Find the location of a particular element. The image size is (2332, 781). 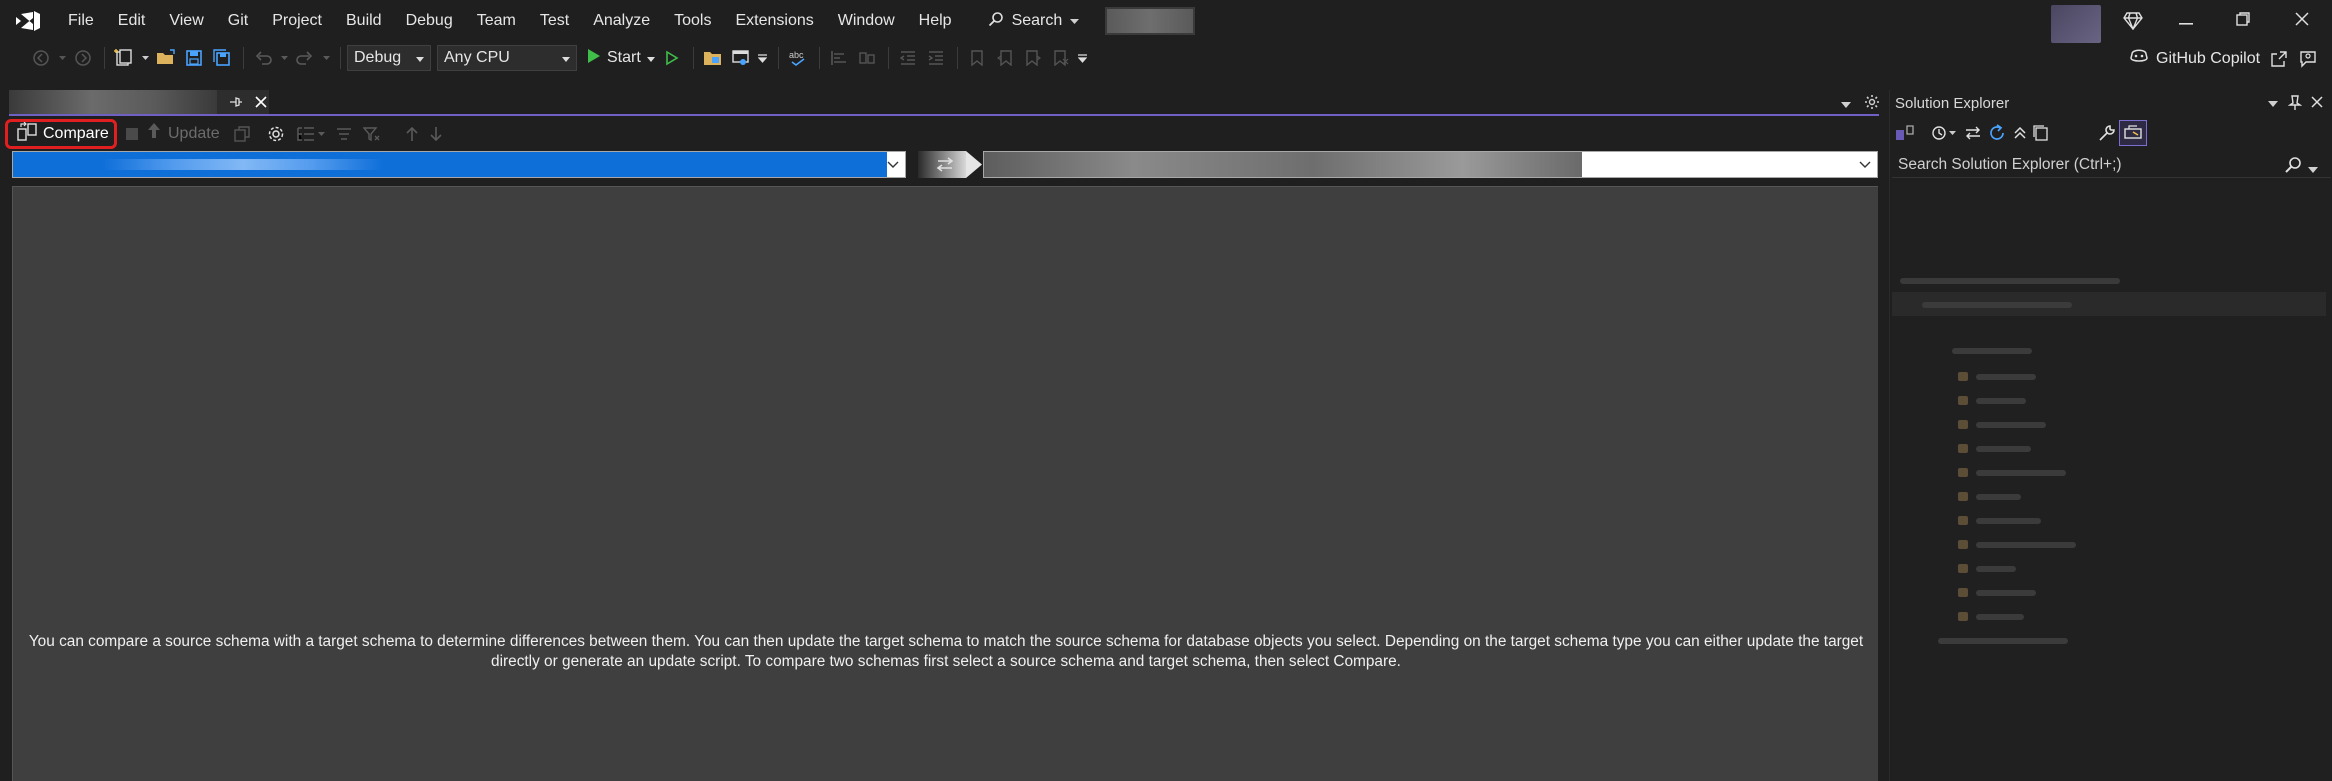

refresh-icon is located at coordinates (1997, 133).